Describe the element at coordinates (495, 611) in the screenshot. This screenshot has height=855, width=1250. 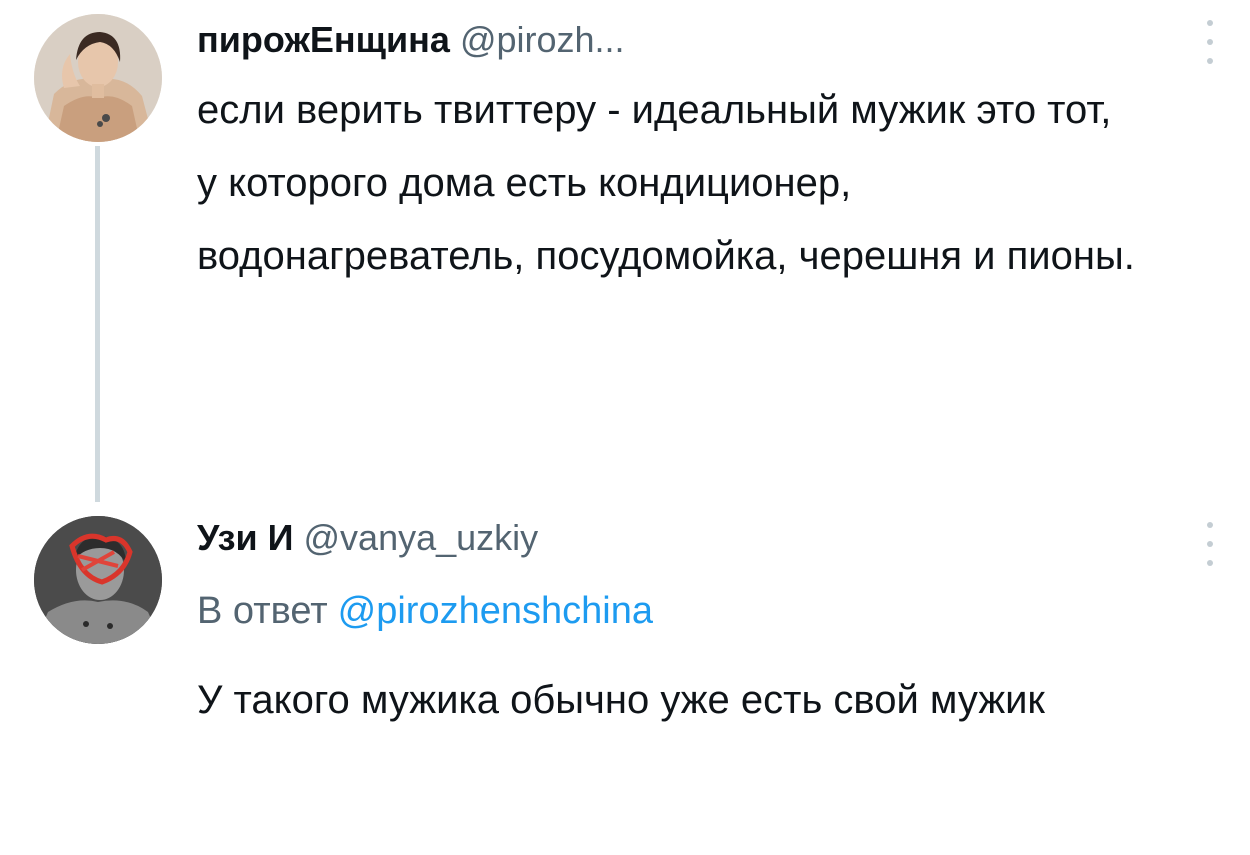
I see `reply-to-link: @pirozhenshchina` at that location.